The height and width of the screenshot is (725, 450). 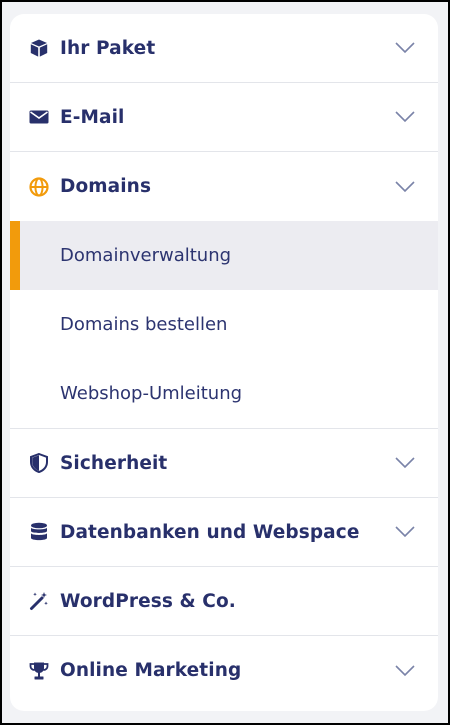 What do you see at coordinates (146, 255) in the screenshot?
I see `submenu-item-label: Domainverwaltung` at bounding box center [146, 255].